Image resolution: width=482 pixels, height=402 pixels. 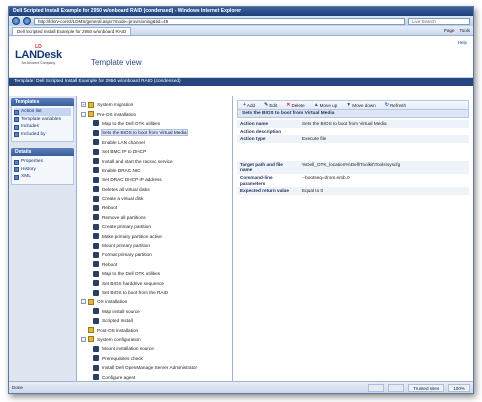 What do you see at coordinates (42, 120) in the screenshot?
I see `nav-item: Template variables` at bounding box center [42, 120].